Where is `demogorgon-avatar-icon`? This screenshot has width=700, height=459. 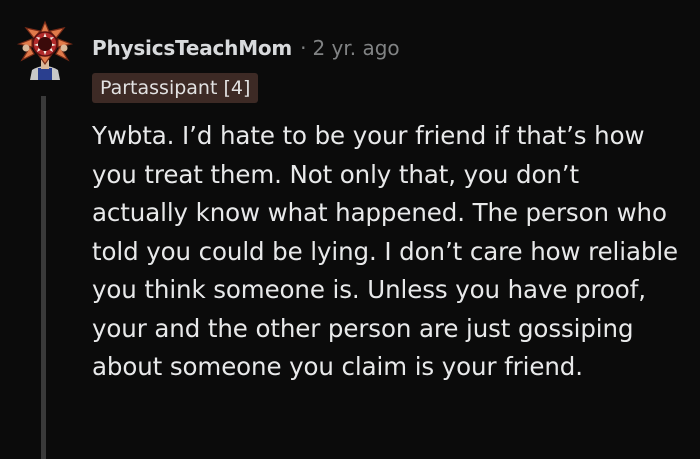
demogorgon-avatar-icon is located at coordinates (45, 50).